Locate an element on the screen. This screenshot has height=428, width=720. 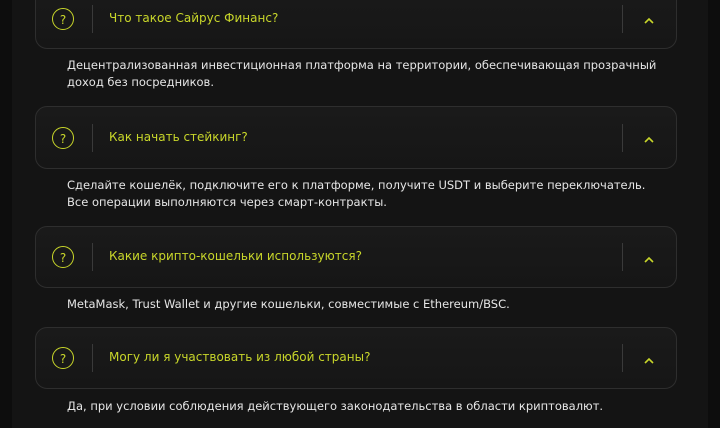
faq-question-text: Какие крипто-кошельки используются? is located at coordinates (235, 256).